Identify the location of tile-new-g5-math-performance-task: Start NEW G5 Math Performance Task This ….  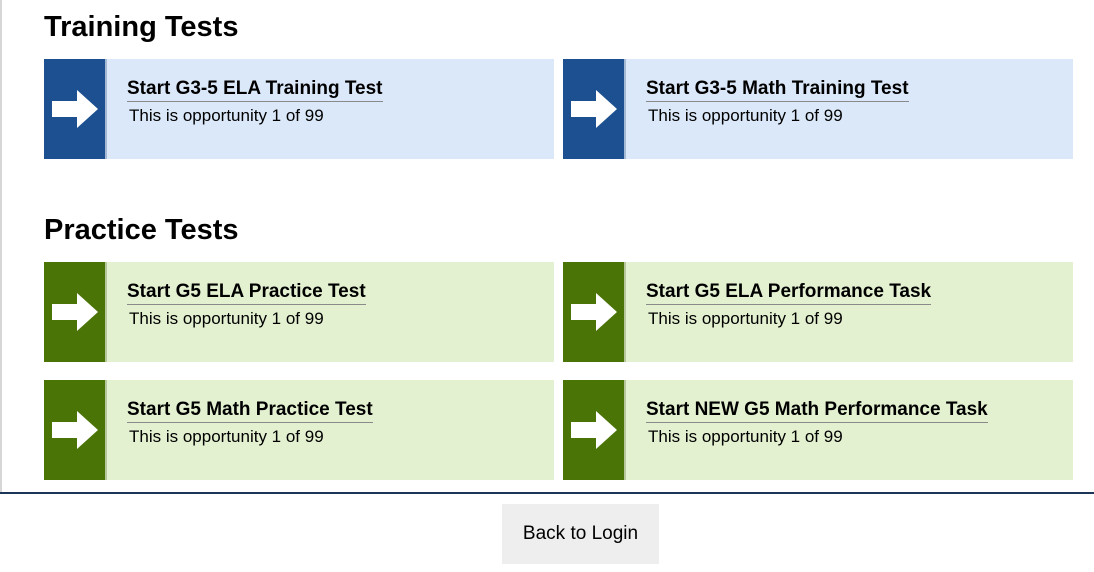
(818, 430).